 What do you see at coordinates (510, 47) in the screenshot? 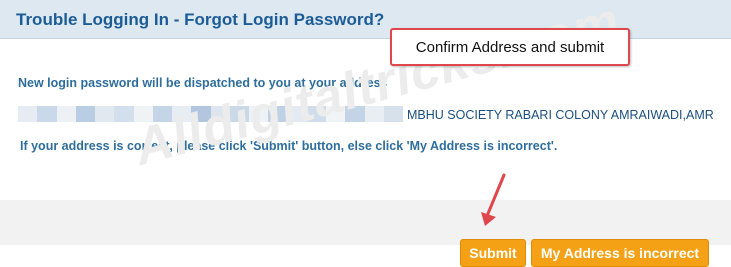
I see `confirm-address-callout: Confirm Address and submit` at bounding box center [510, 47].